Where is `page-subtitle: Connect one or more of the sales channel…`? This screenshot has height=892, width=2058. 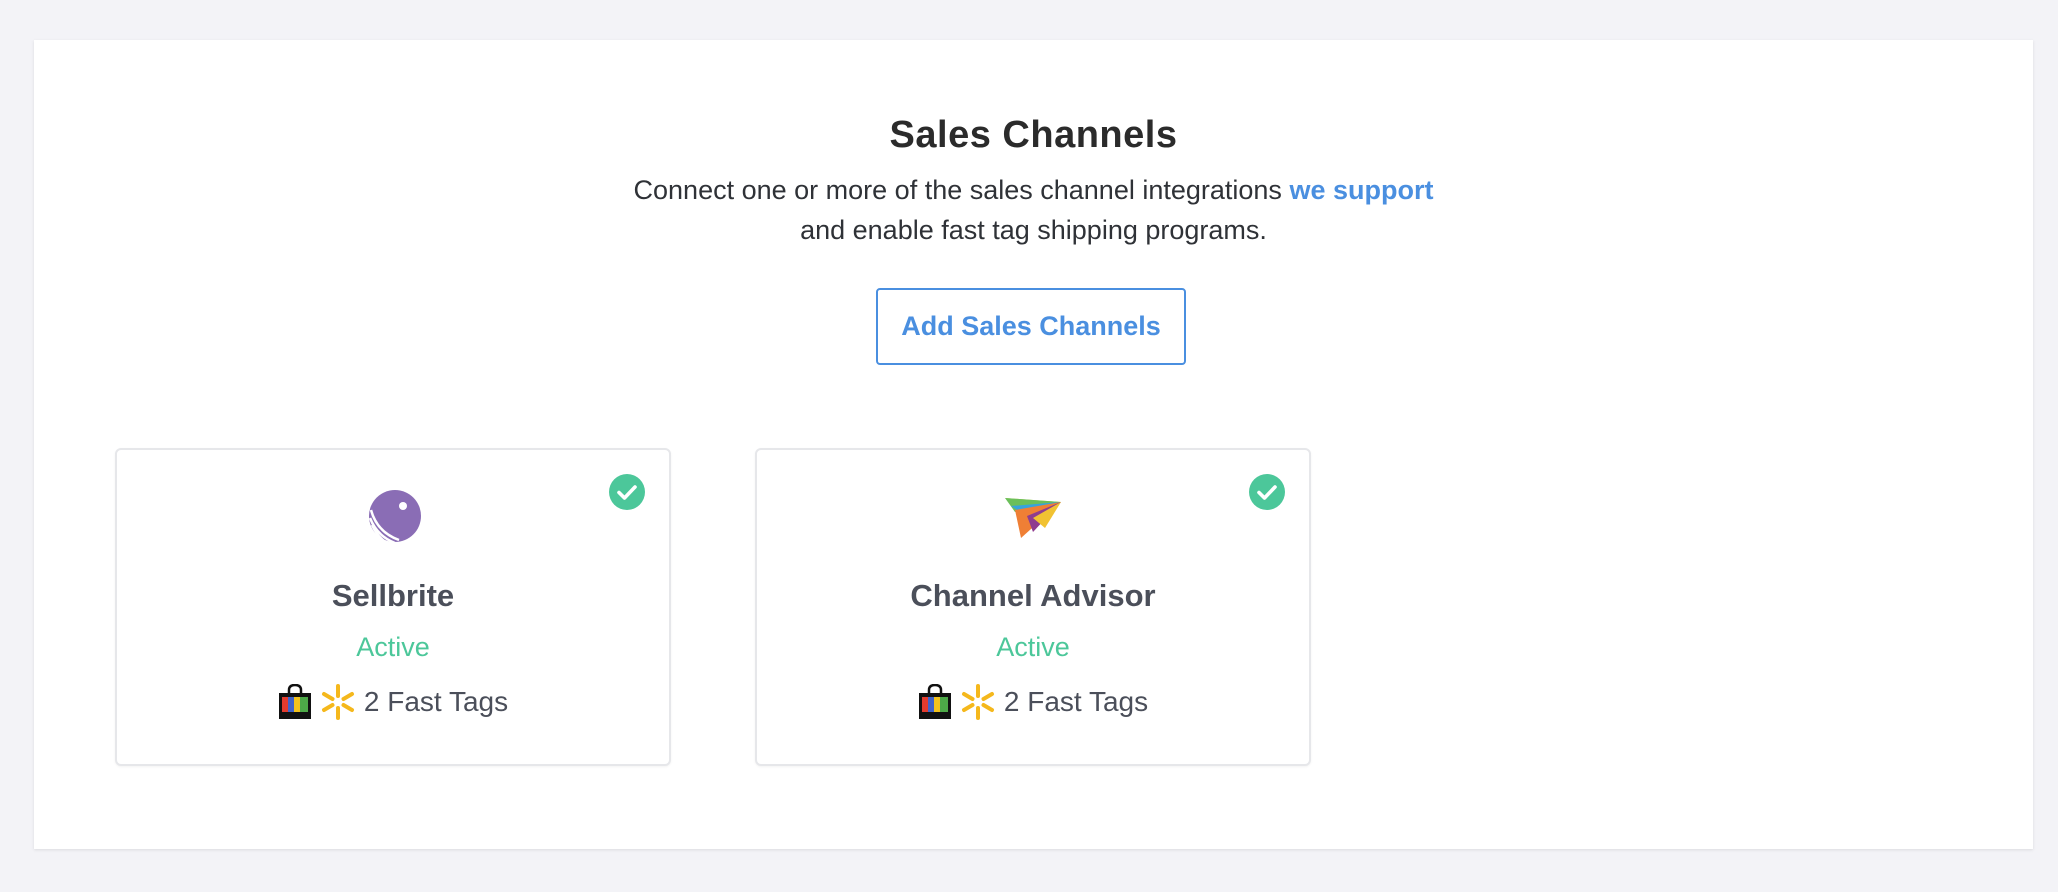
page-subtitle: Connect one or more of the sales channel… is located at coordinates (1033, 210).